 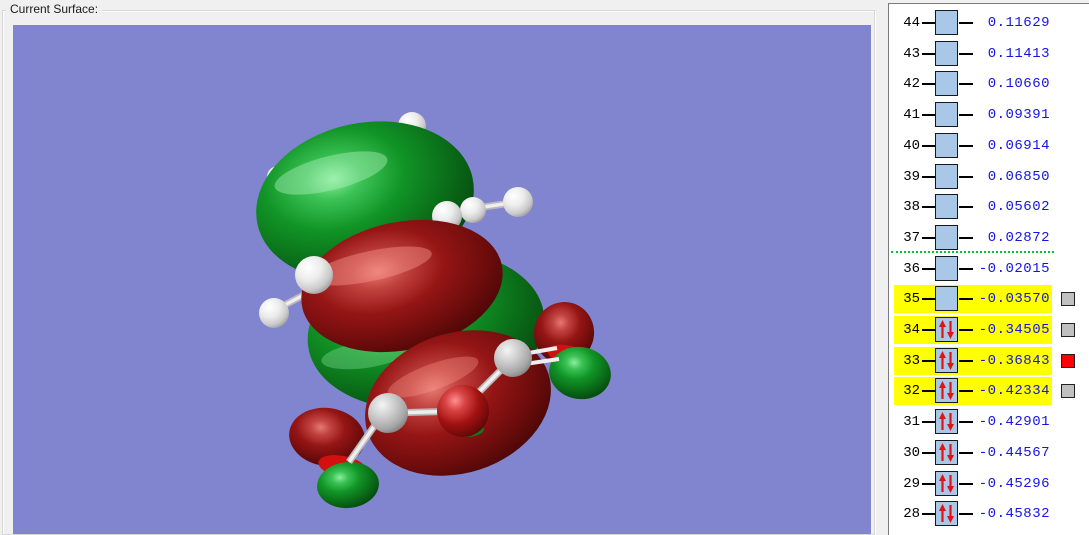 I want to click on oxygen-atom, so click(x=463, y=411).